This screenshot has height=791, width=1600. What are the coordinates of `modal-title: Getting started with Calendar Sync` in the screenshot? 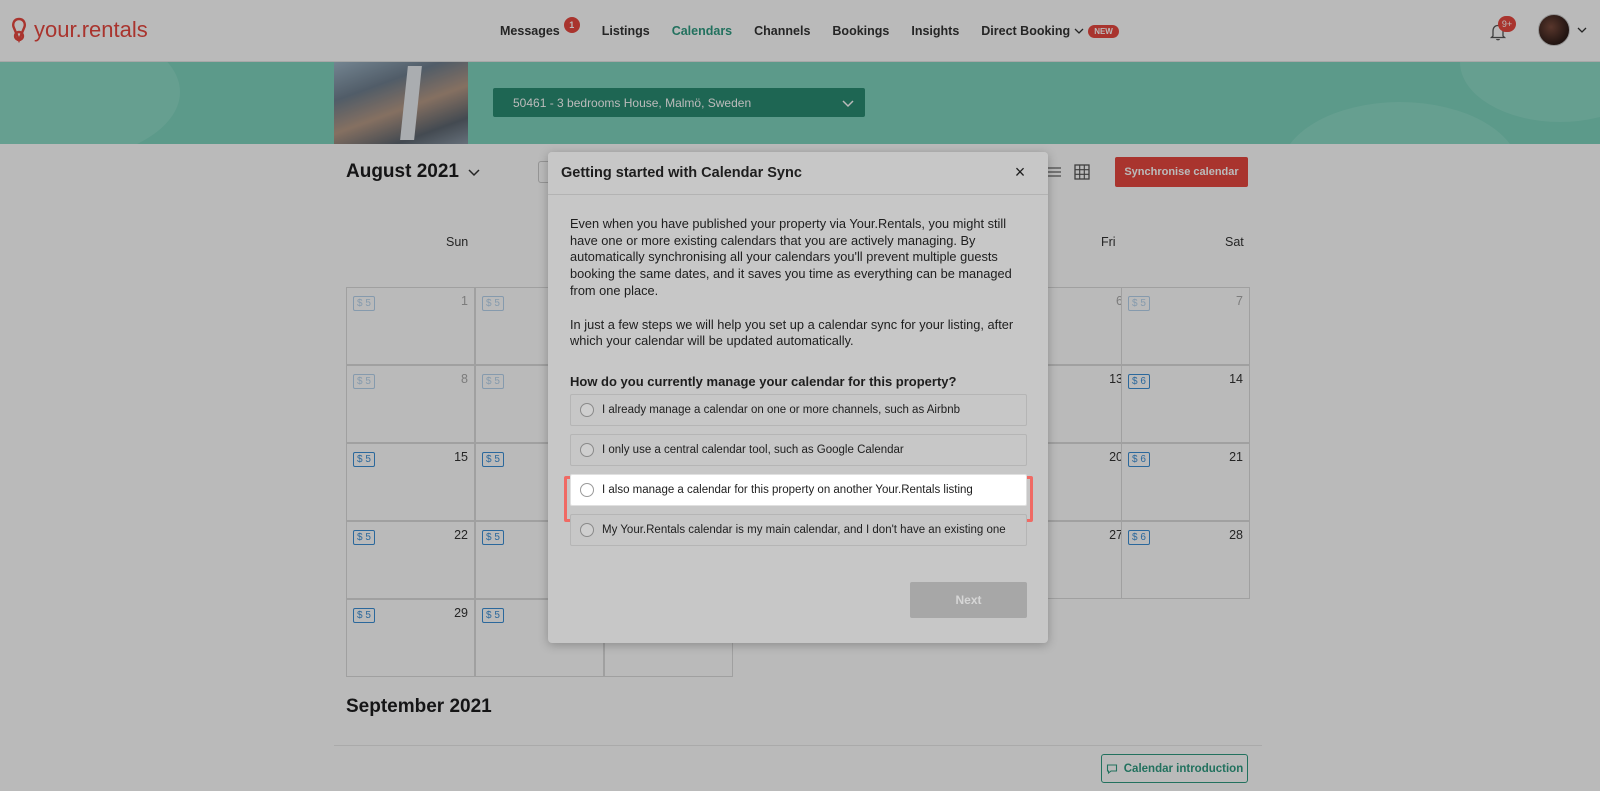 It's located at (681, 173).